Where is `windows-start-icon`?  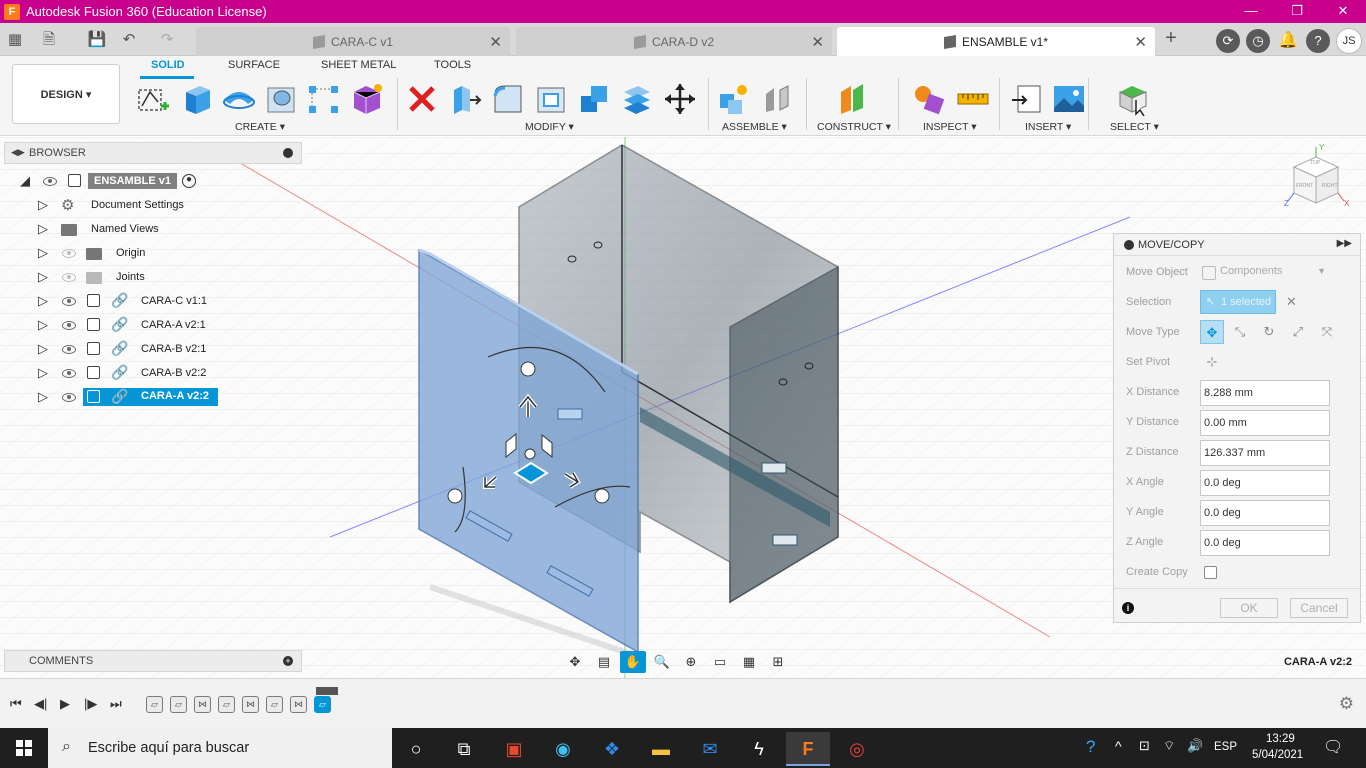
windows-start-icon is located at coordinates (24, 748).